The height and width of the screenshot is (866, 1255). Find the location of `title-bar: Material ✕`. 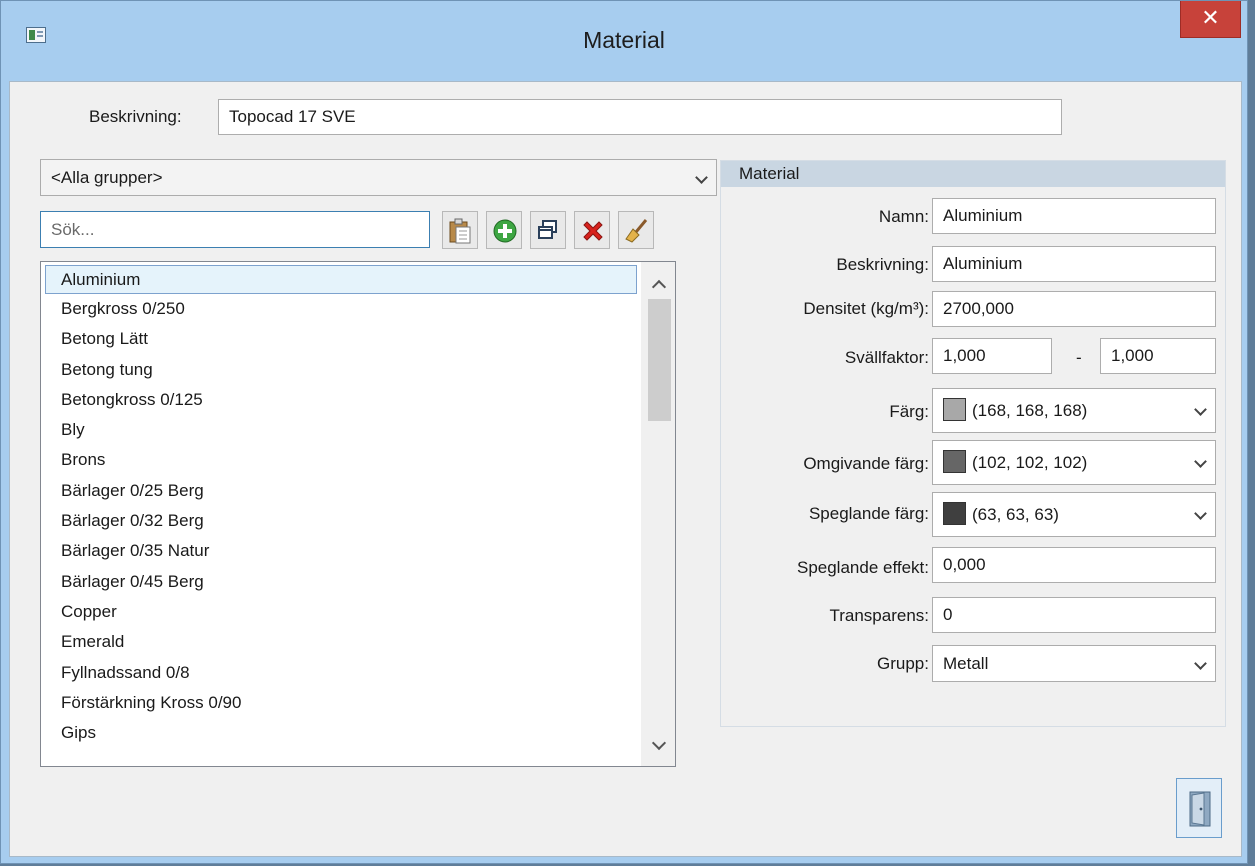

title-bar: Material ✕ is located at coordinates (624, 41).